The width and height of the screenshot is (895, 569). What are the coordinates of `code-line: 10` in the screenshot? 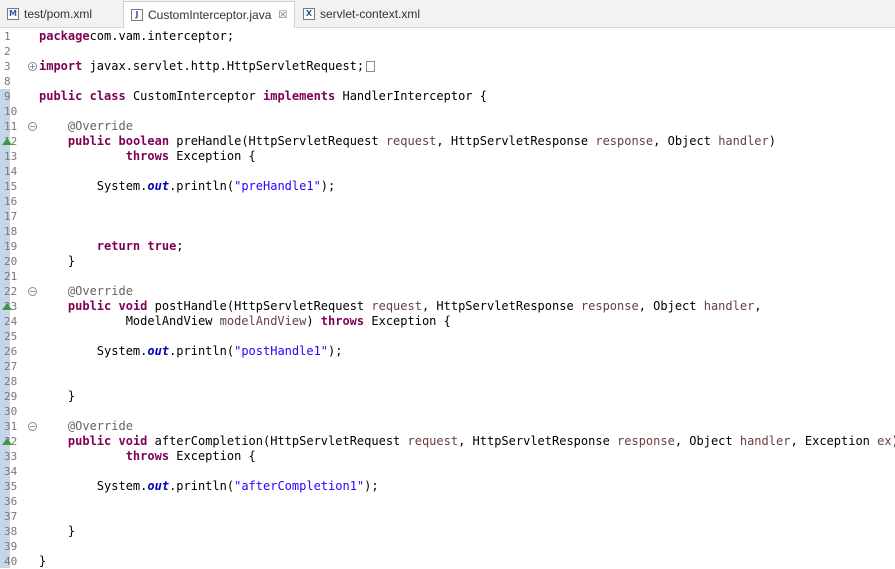 It's located at (447, 111).